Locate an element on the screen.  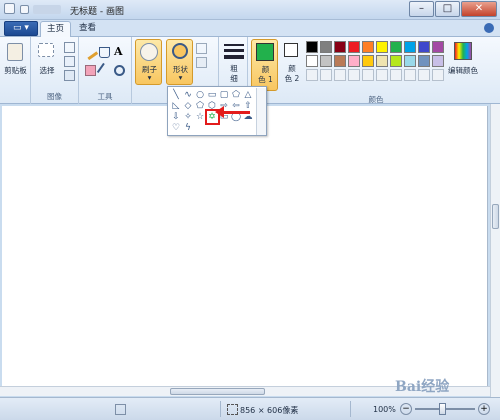
eraser-icon is located at coordinates (90, 70).